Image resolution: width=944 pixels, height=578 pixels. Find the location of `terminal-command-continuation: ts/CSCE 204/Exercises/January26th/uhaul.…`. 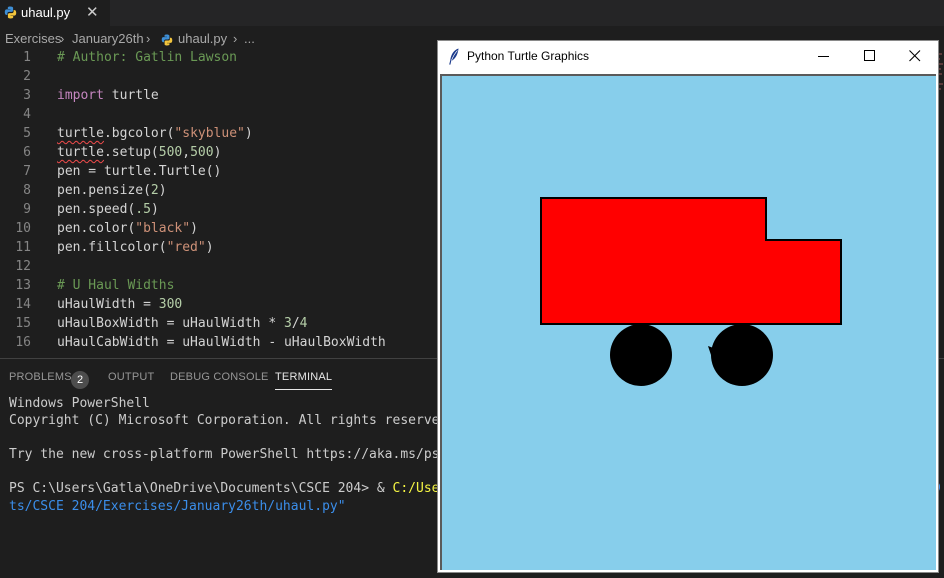

terminal-command-continuation: ts/CSCE 204/Exercises/January26th/uhaul.… is located at coordinates (177, 506).